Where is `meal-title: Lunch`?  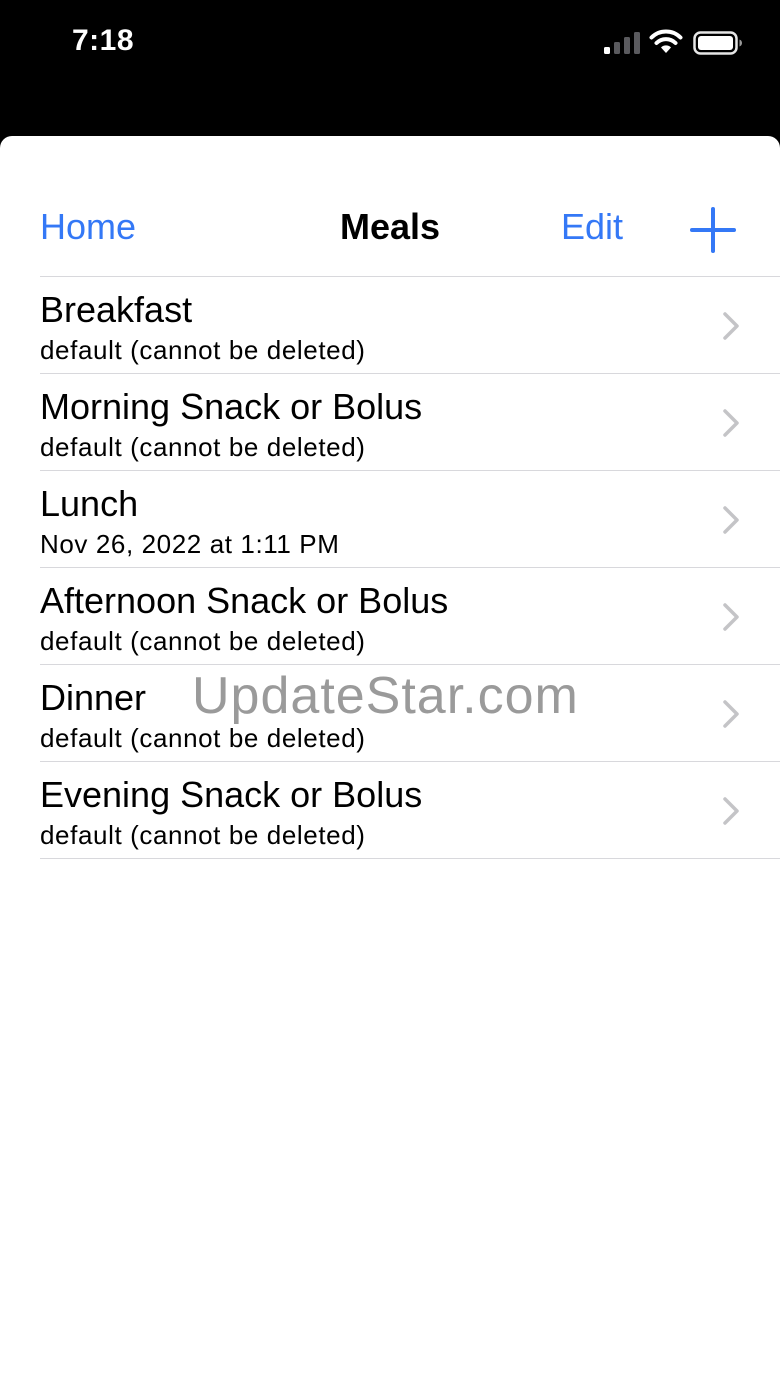
meal-title: Lunch is located at coordinates (89, 503).